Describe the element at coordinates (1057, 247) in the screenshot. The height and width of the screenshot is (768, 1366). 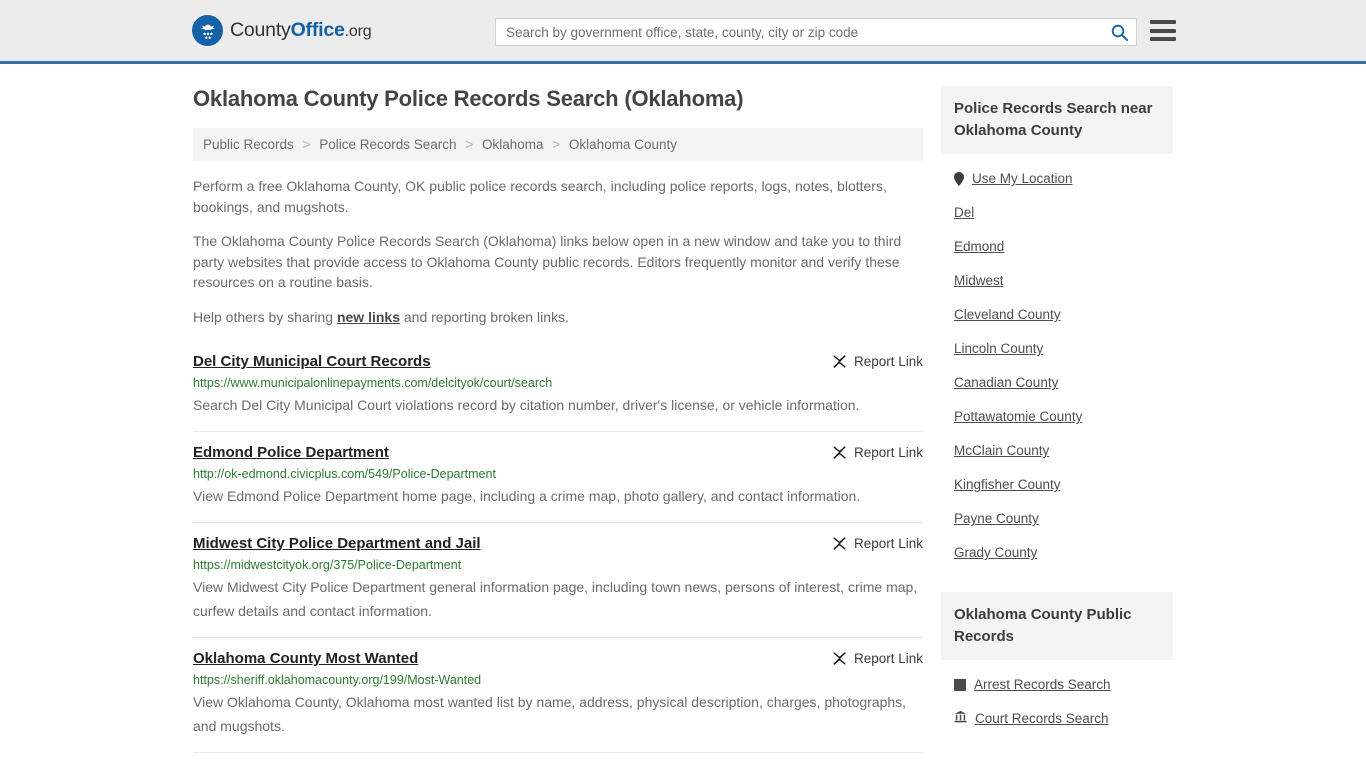
I see `sidebar-item-edmond: Edmond` at that location.